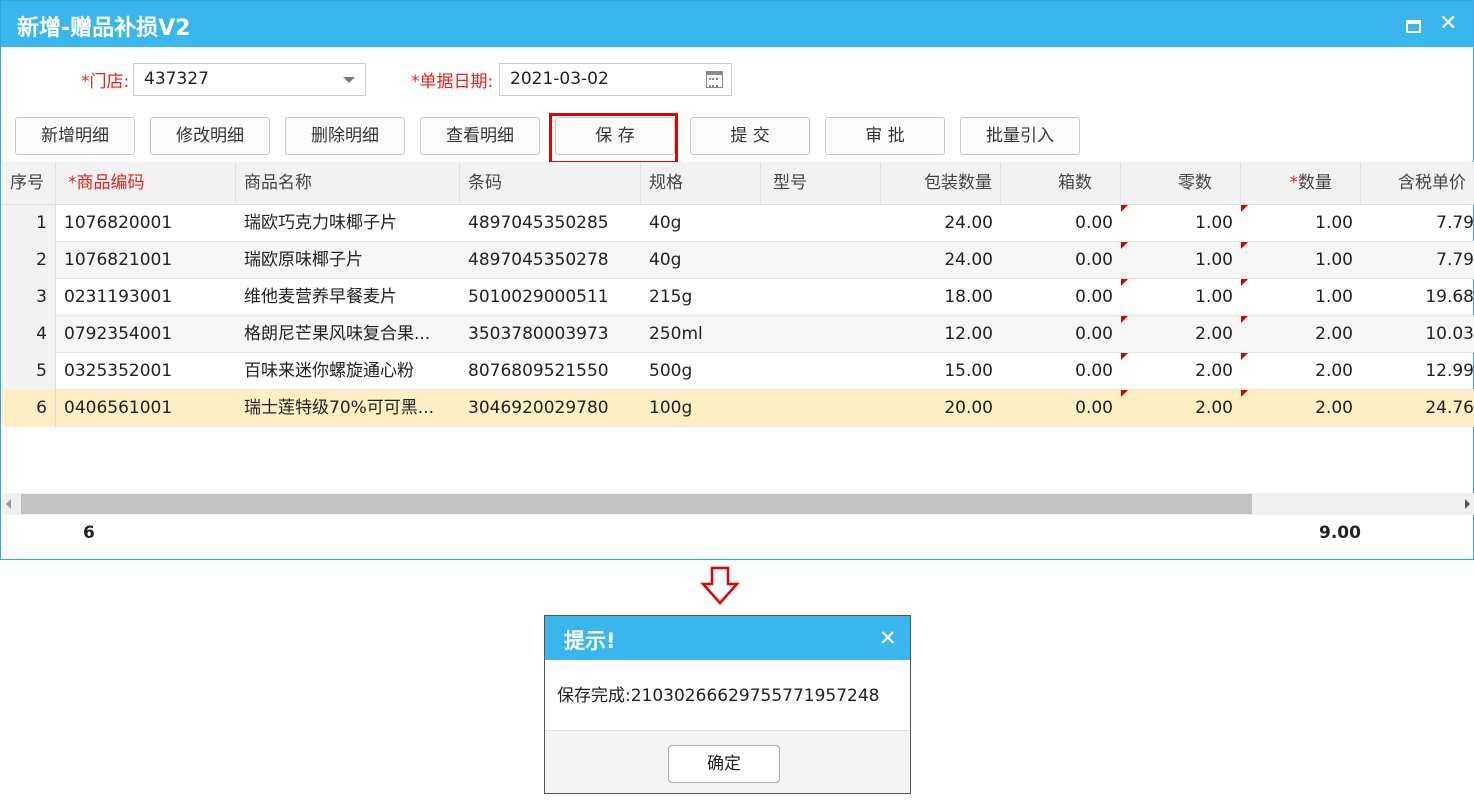 The width and height of the screenshot is (1474, 810). I want to click on batch-import-button: 批量引入, so click(1020, 136).